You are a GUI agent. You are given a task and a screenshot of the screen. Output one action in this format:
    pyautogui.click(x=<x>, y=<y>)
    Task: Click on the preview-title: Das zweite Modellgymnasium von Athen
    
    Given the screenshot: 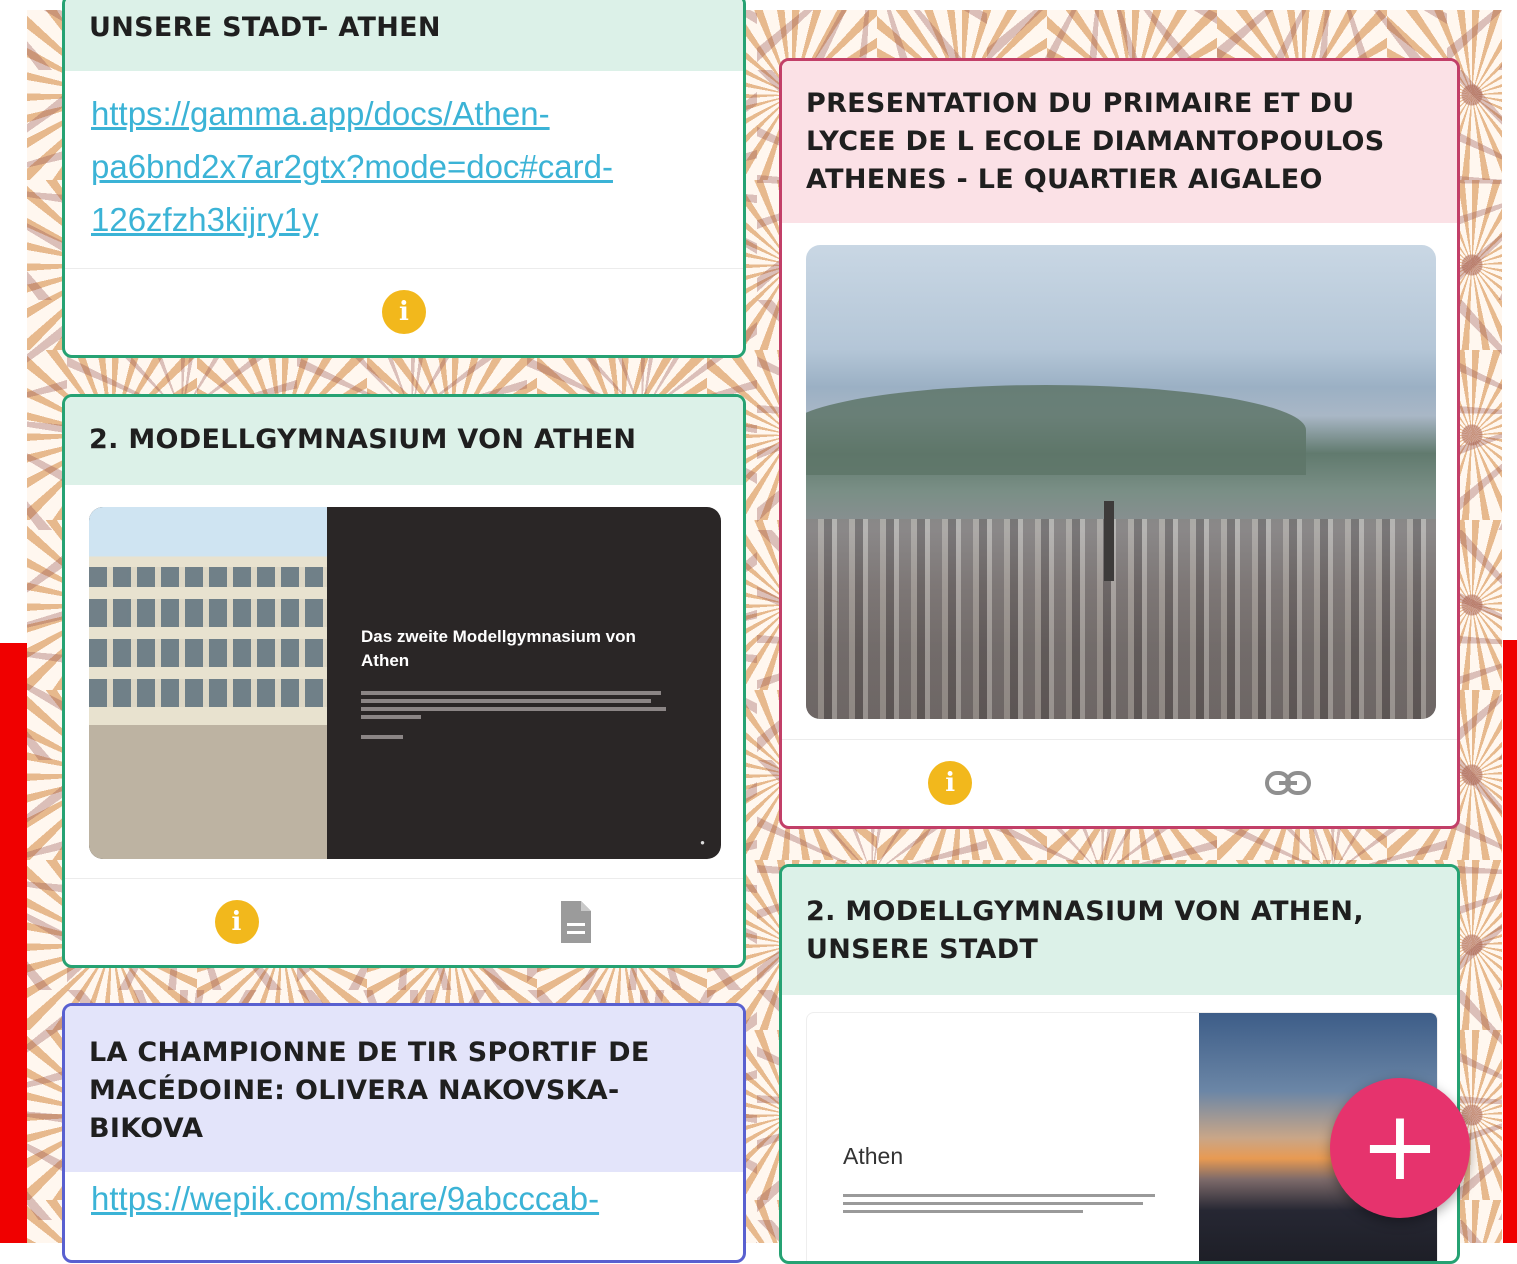 What is the action you would take?
    pyautogui.click(x=498, y=648)
    